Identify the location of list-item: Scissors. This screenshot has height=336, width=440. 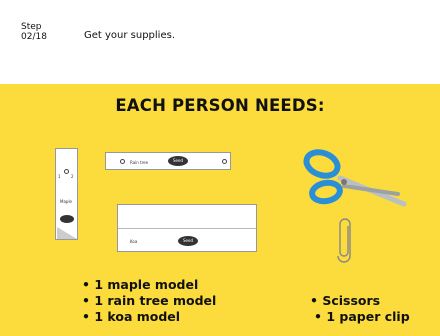
(360, 301).